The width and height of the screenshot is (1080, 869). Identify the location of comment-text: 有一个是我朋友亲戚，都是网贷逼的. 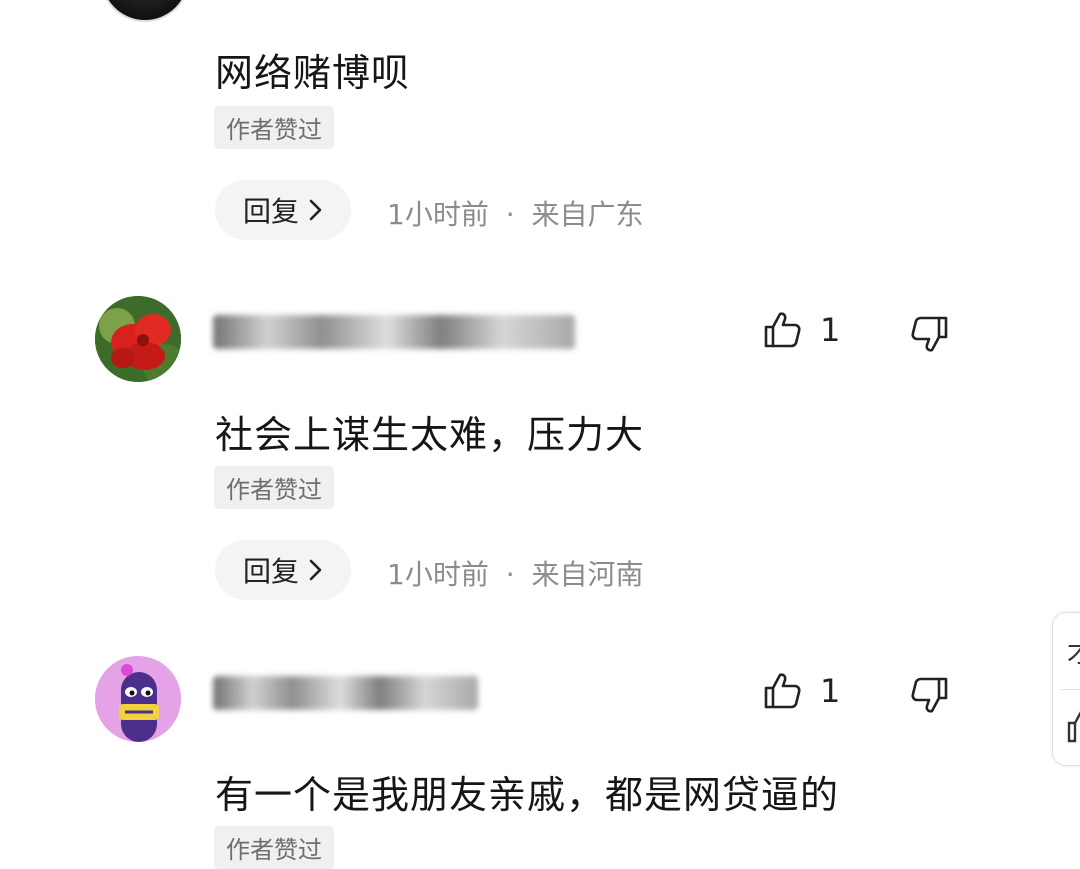
(527, 795).